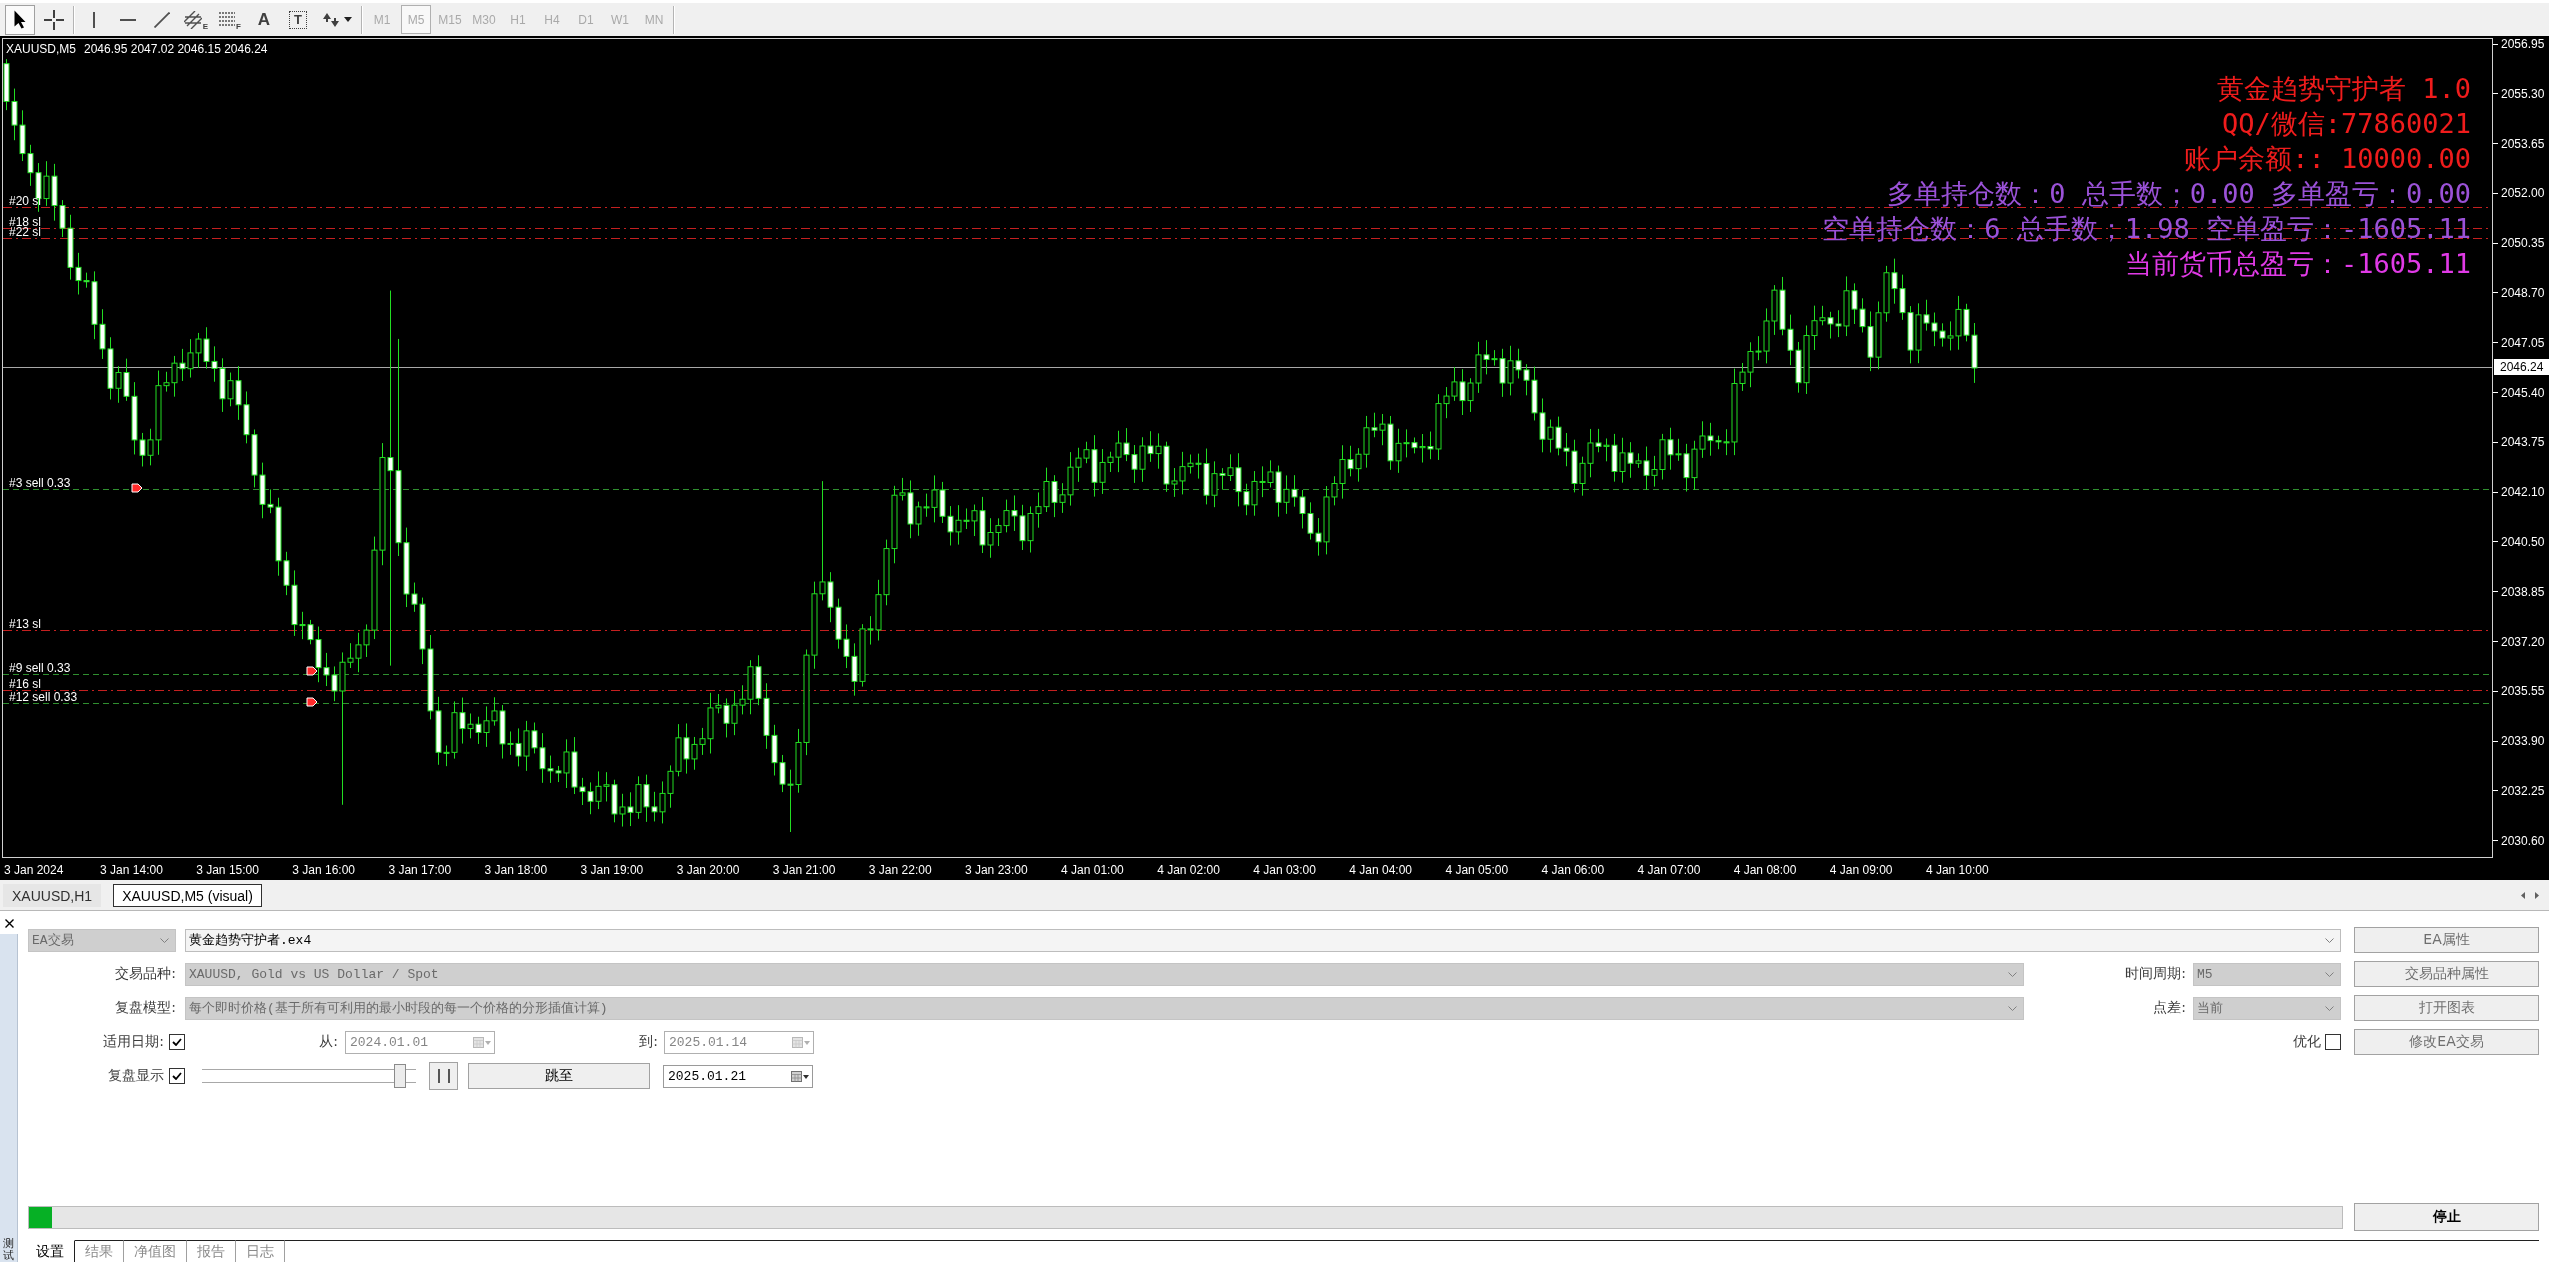 This screenshot has width=2549, height=1262. Describe the element at coordinates (128, 19) in the screenshot. I see `horizontal-line-icon` at that location.